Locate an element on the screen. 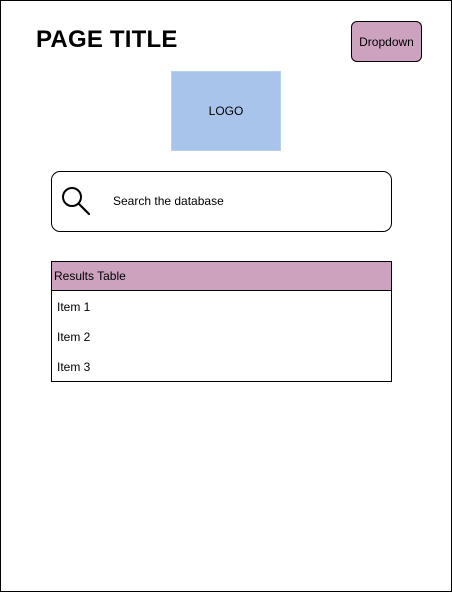 This screenshot has height=592, width=452. dropdown-button: Dropdown is located at coordinates (386, 41).